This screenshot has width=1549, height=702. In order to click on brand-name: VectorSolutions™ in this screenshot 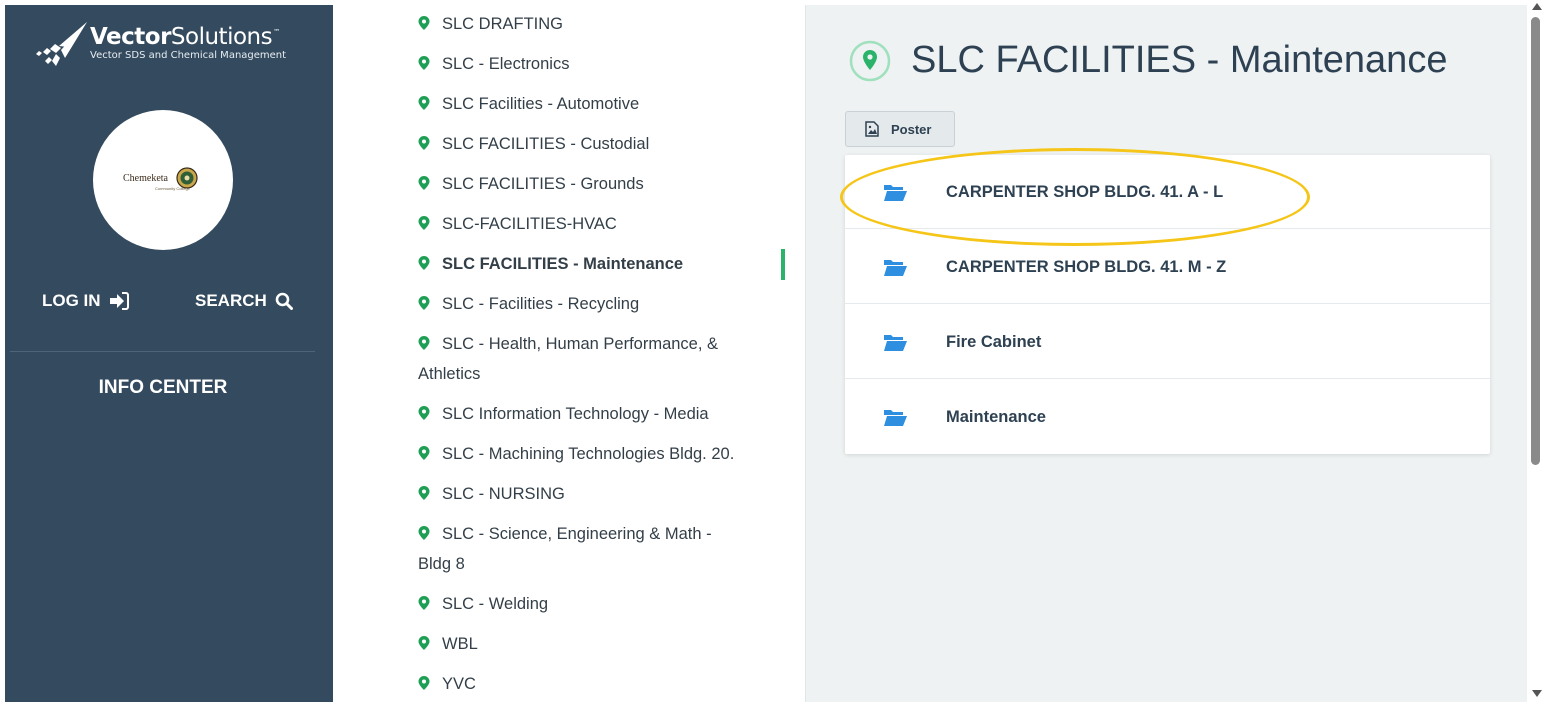, I will do `click(185, 37)`.